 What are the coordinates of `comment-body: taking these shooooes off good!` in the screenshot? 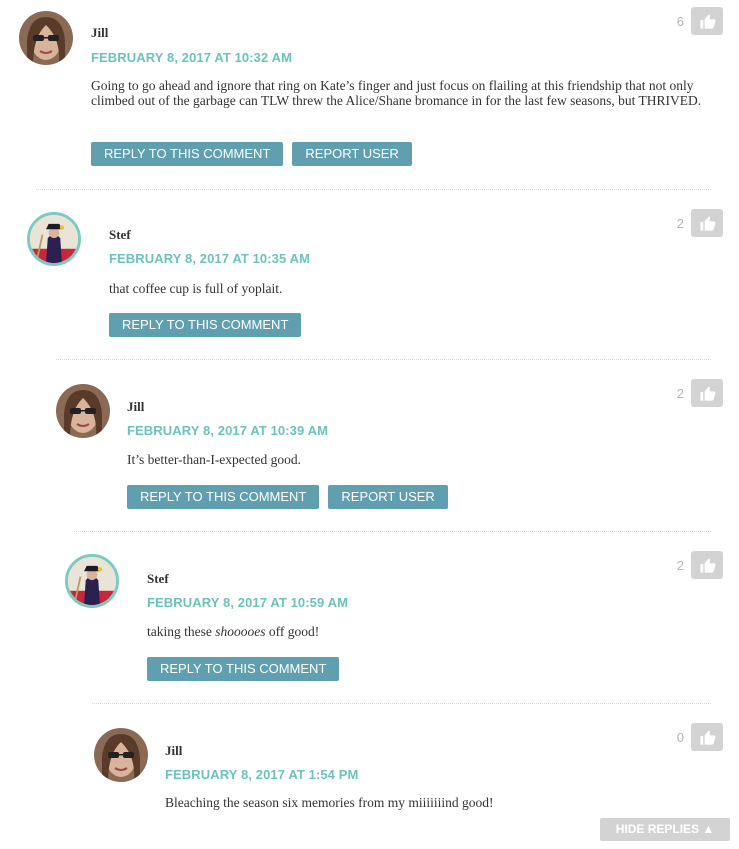 It's located at (436, 631).